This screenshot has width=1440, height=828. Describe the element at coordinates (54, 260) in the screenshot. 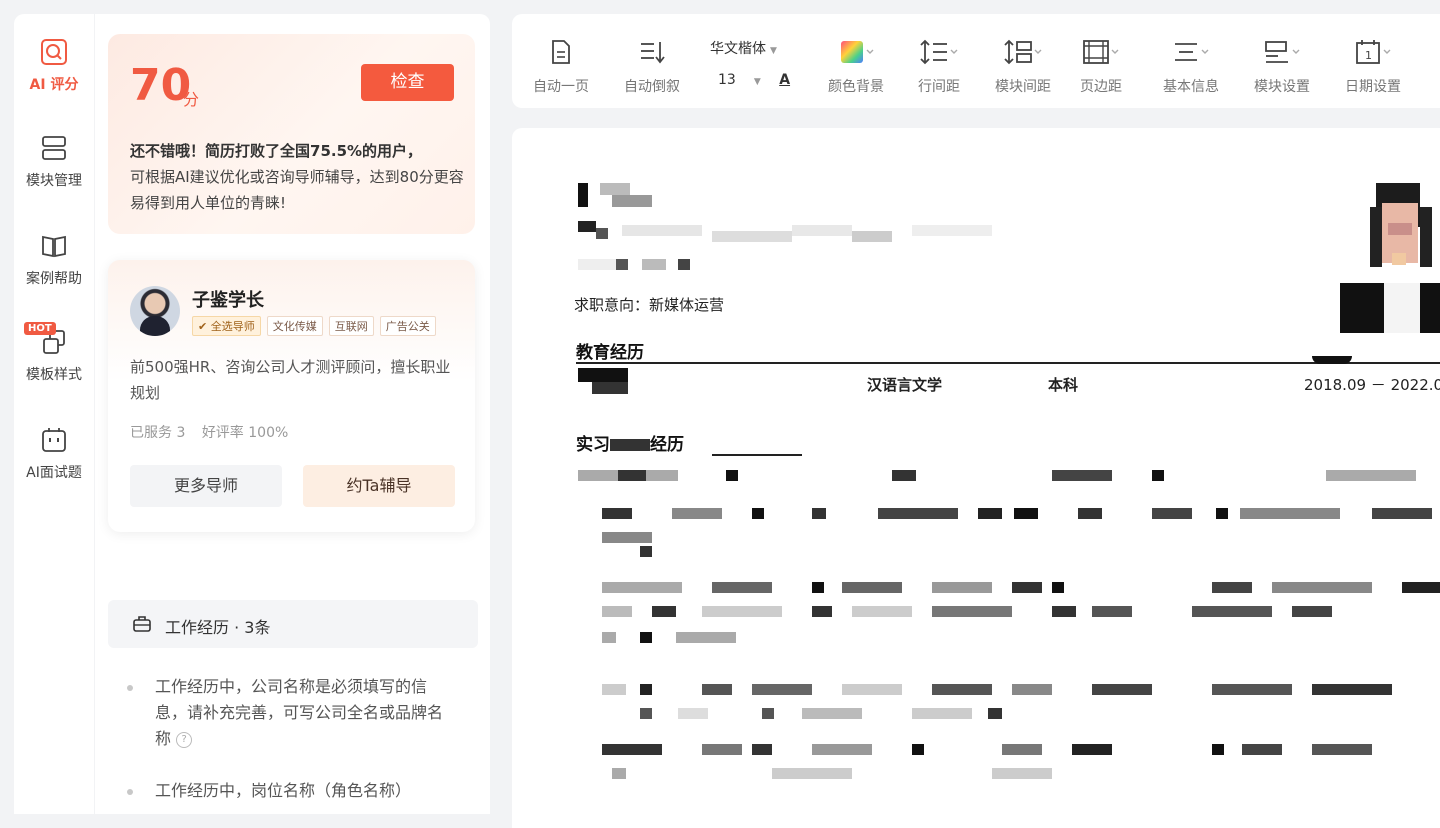

I see `rail-item-case-help: 案例帮助` at that location.